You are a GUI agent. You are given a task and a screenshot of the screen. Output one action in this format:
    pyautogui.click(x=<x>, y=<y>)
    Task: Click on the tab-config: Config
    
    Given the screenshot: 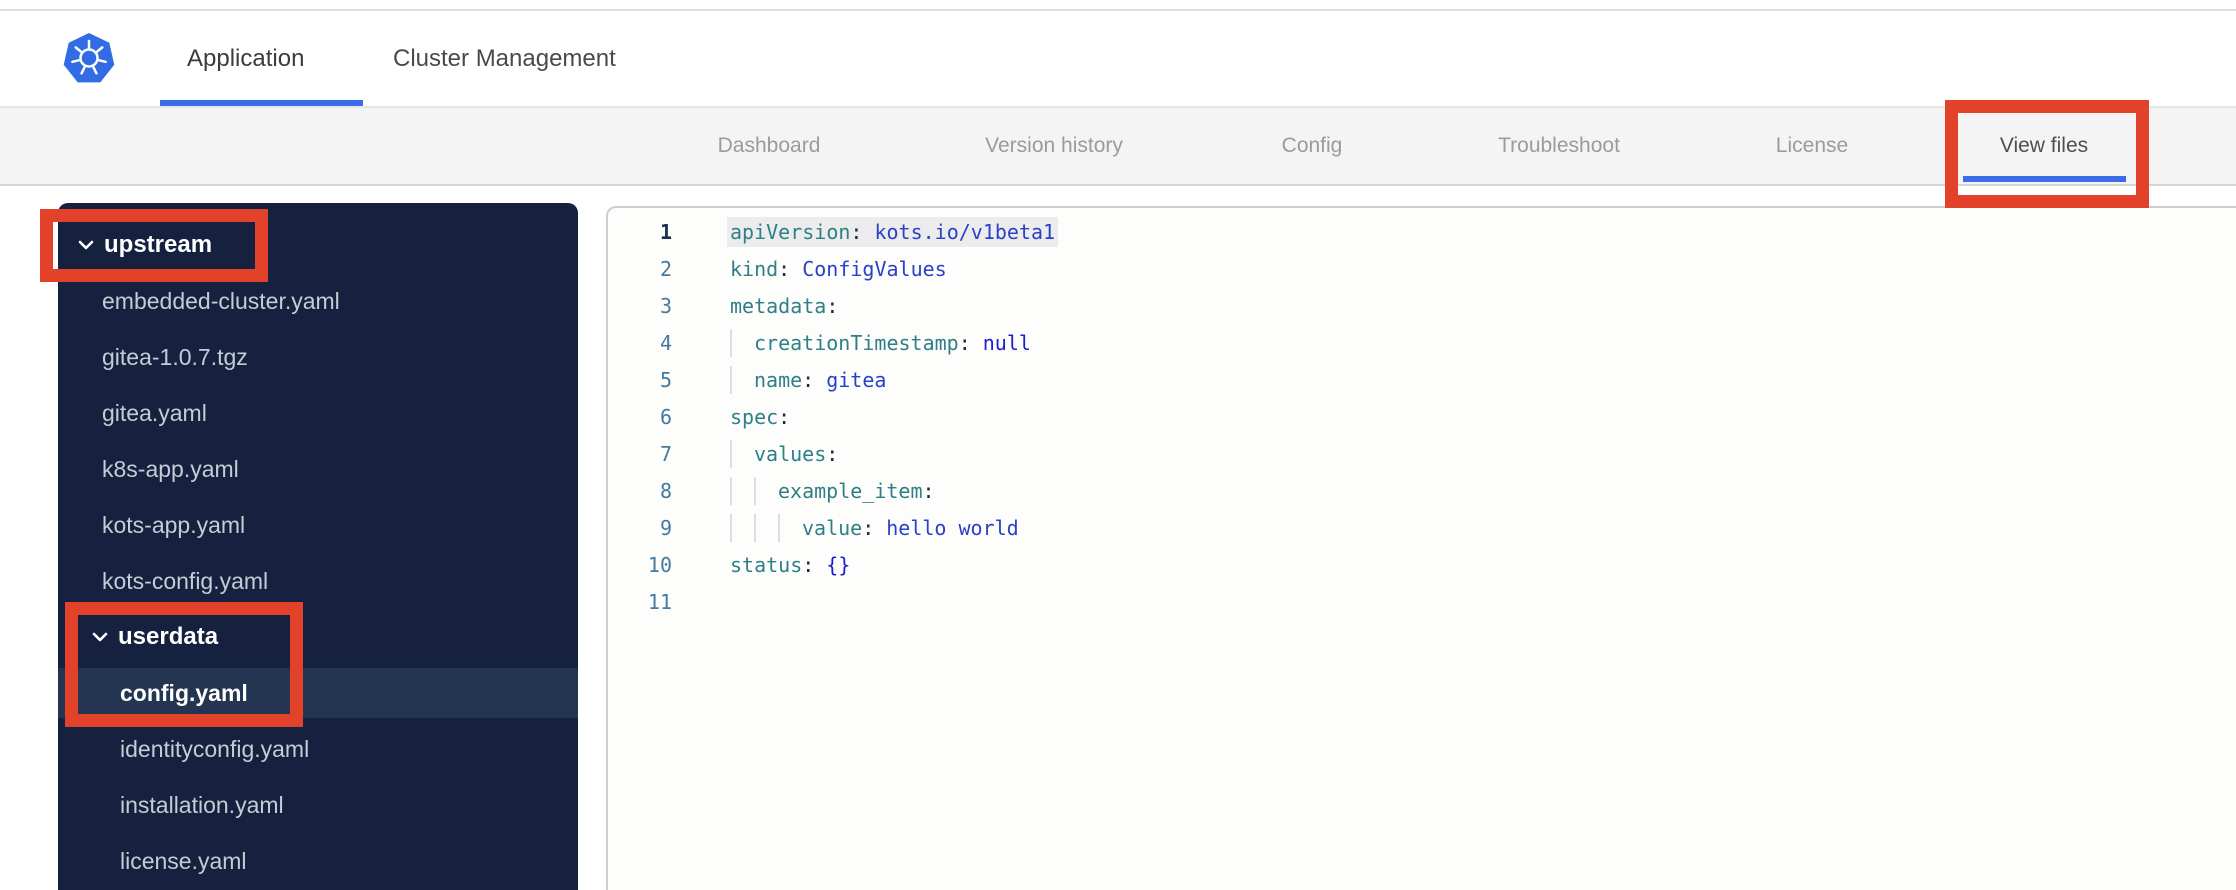 What is the action you would take?
    pyautogui.click(x=1312, y=146)
    